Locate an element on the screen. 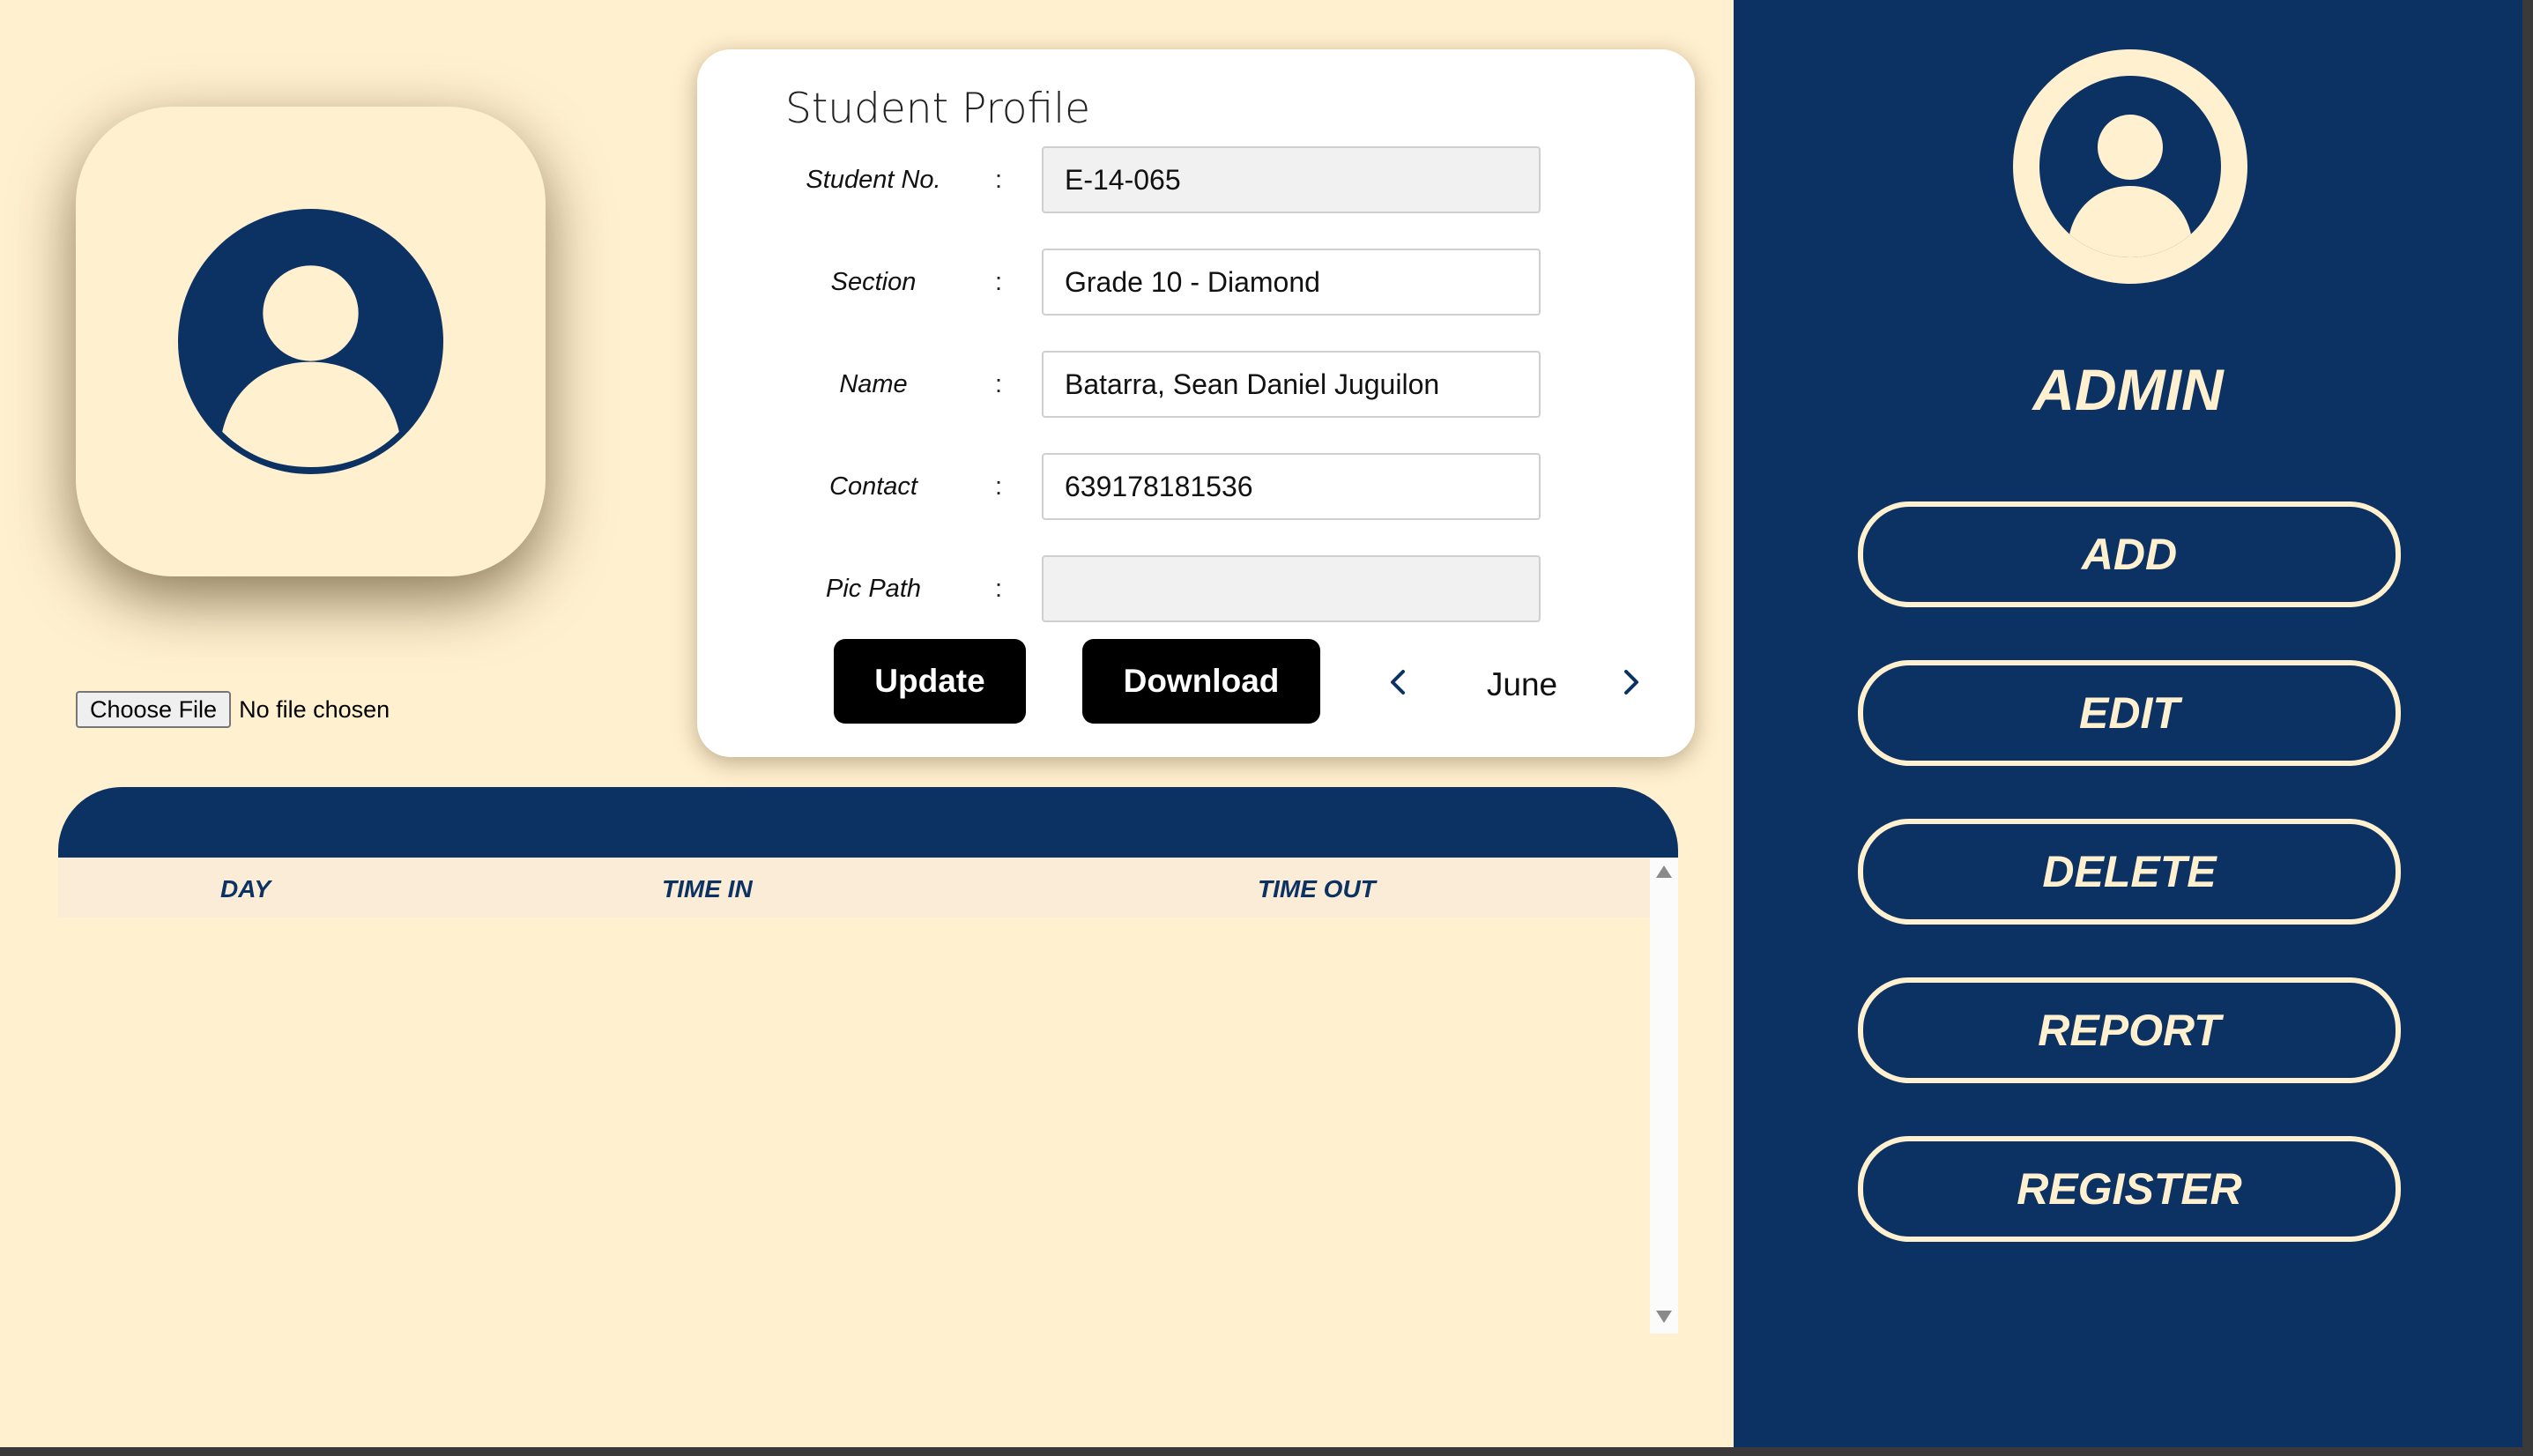  field-row-contact: Contact : is located at coordinates (1196, 486).